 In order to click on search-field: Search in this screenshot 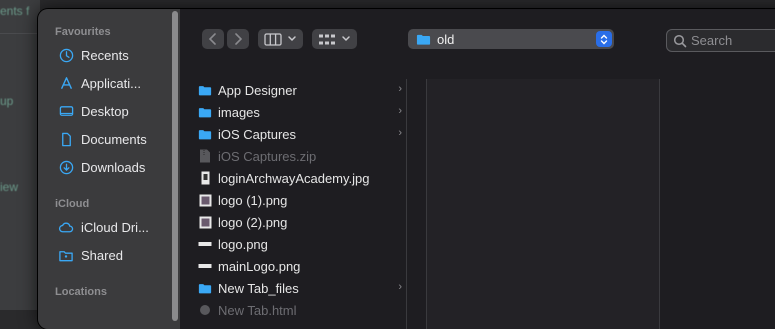, I will do `click(720, 40)`.